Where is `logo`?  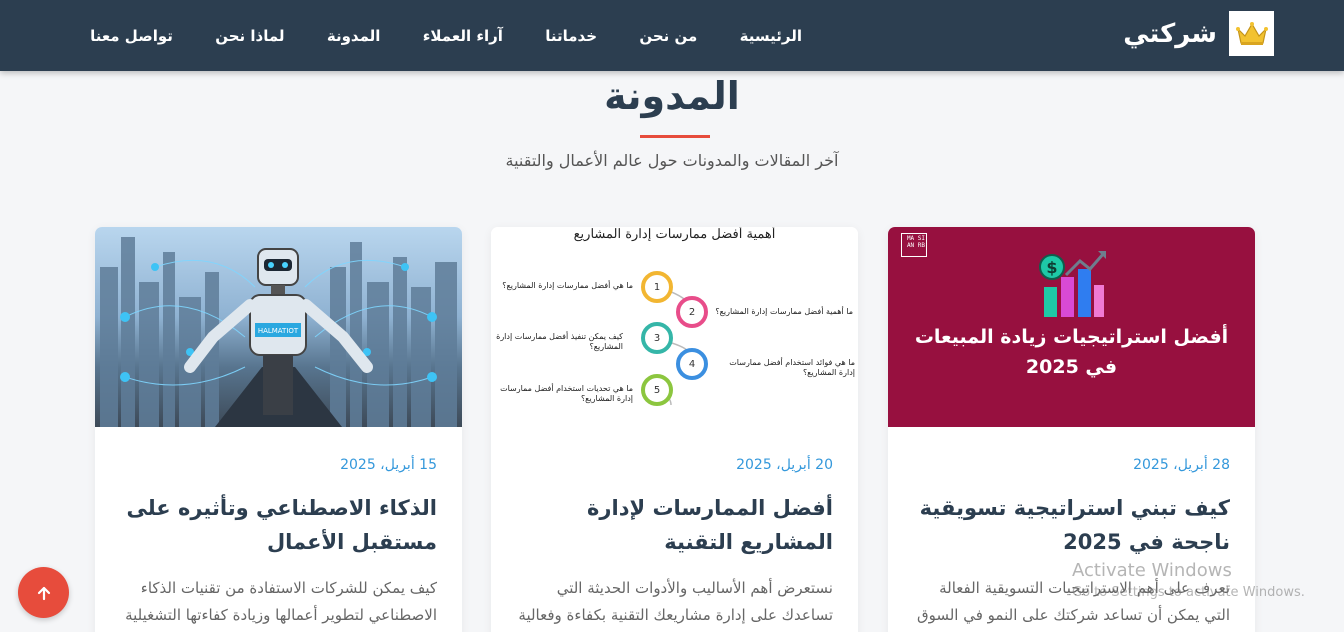 logo is located at coordinates (1251, 33).